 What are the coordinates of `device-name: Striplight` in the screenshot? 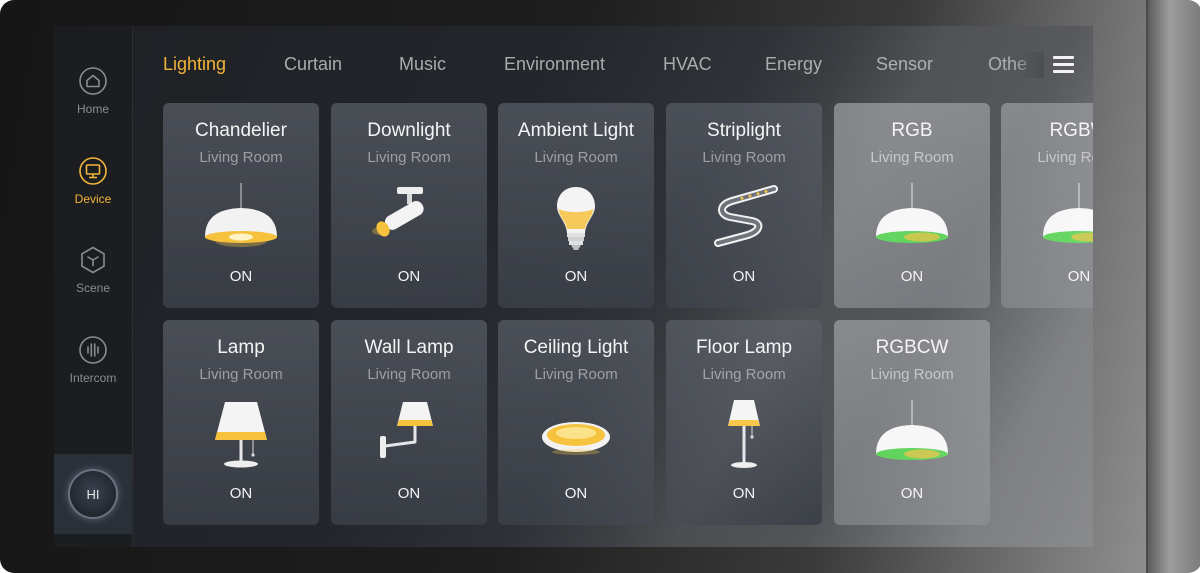 It's located at (744, 130).